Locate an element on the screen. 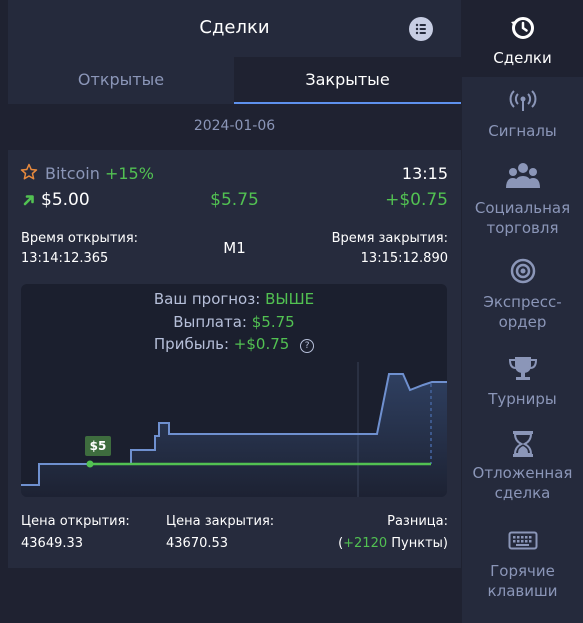 The image size is (583, 623). tab-open: Открытые is located at coordinates (121, 79).